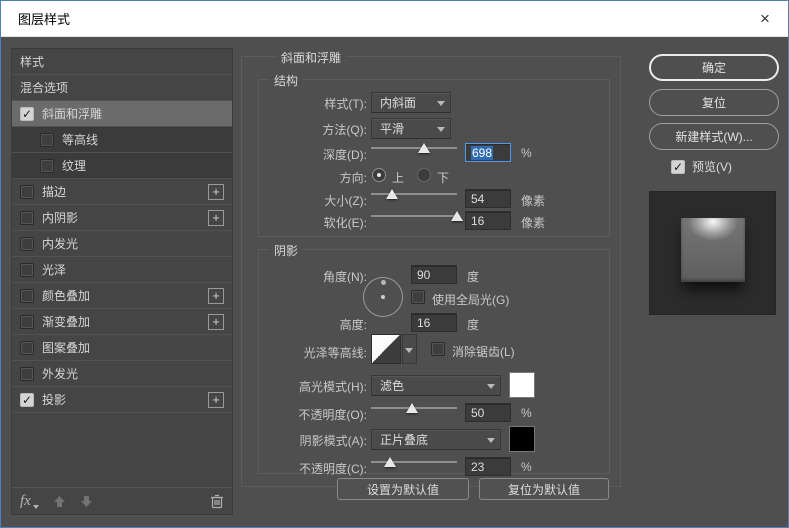 This screenshot has height=528, width=789. Describe the element at coordinates (424, 175) in the screenshot. I see `direction-down-radio` at that location.